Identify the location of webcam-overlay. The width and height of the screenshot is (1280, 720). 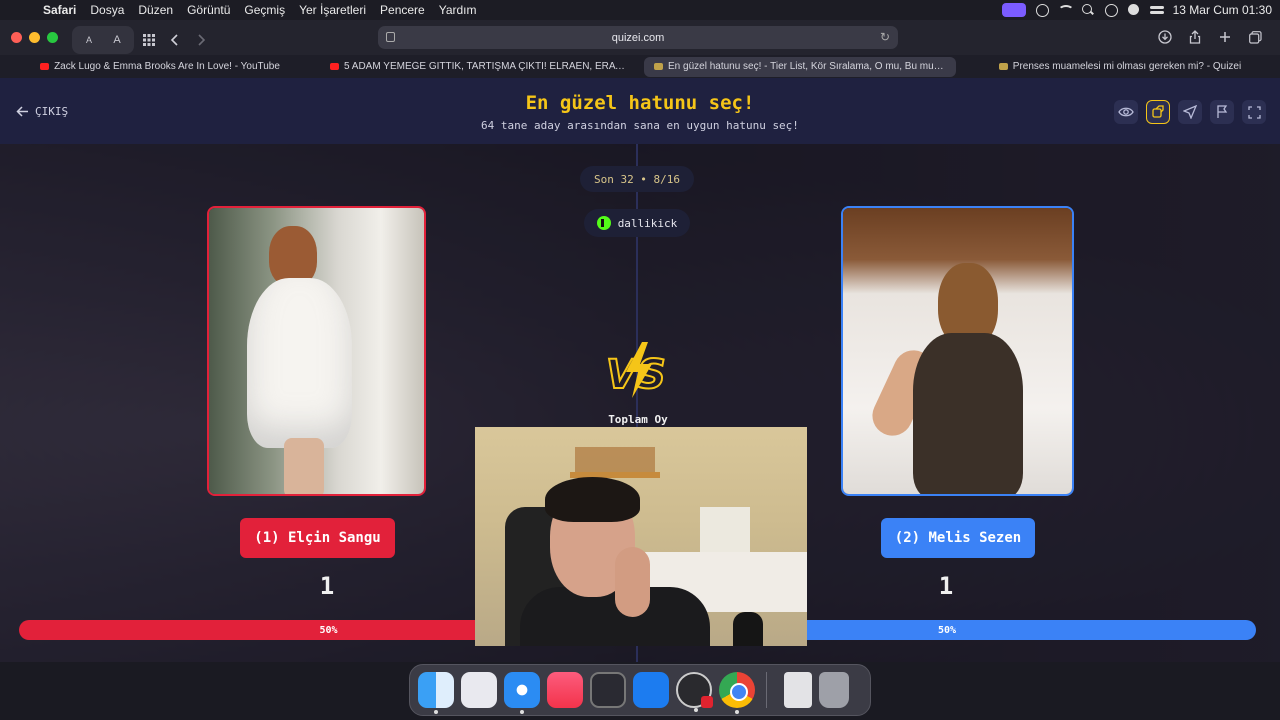
(641, 536).